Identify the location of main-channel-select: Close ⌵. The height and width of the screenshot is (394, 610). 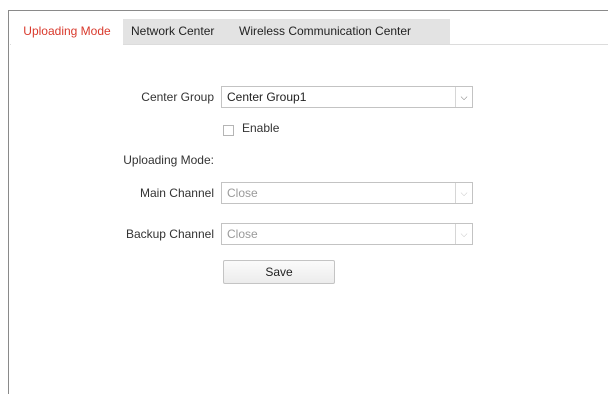
(347, 193).